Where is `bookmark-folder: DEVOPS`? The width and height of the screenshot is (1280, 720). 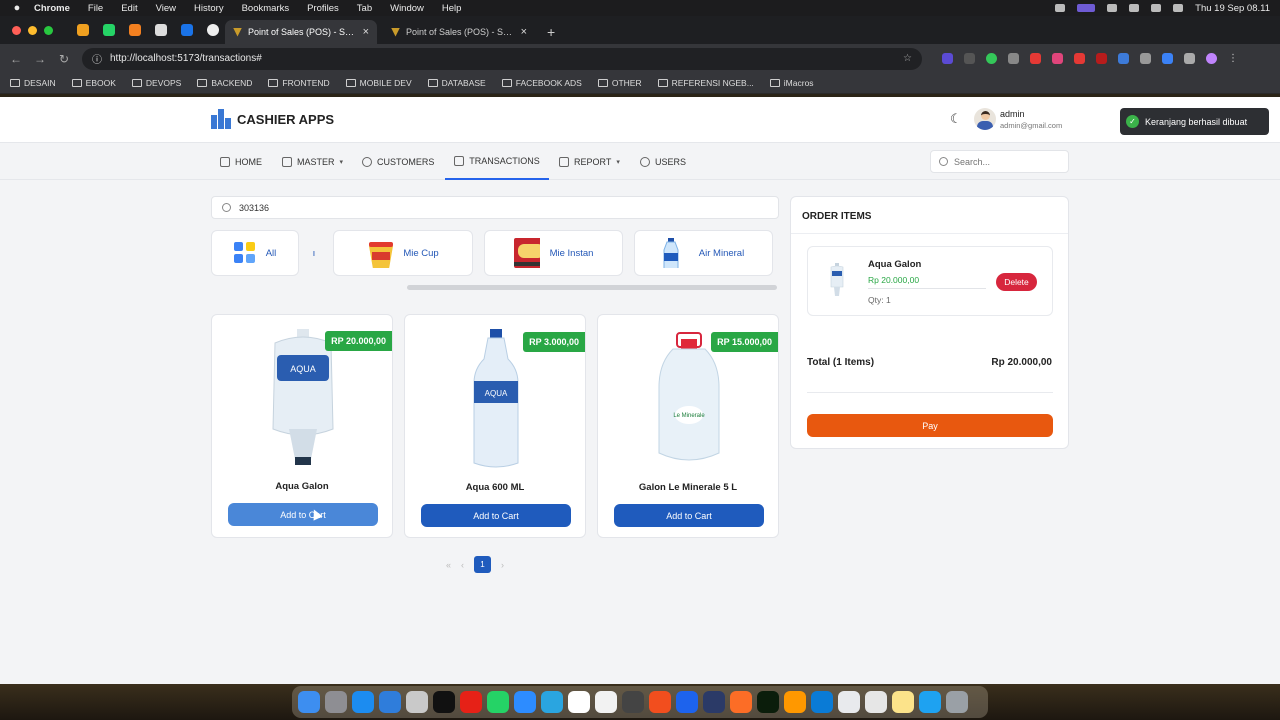 bookmark-folder: DEVOPS is located at coordinates (156, 83).